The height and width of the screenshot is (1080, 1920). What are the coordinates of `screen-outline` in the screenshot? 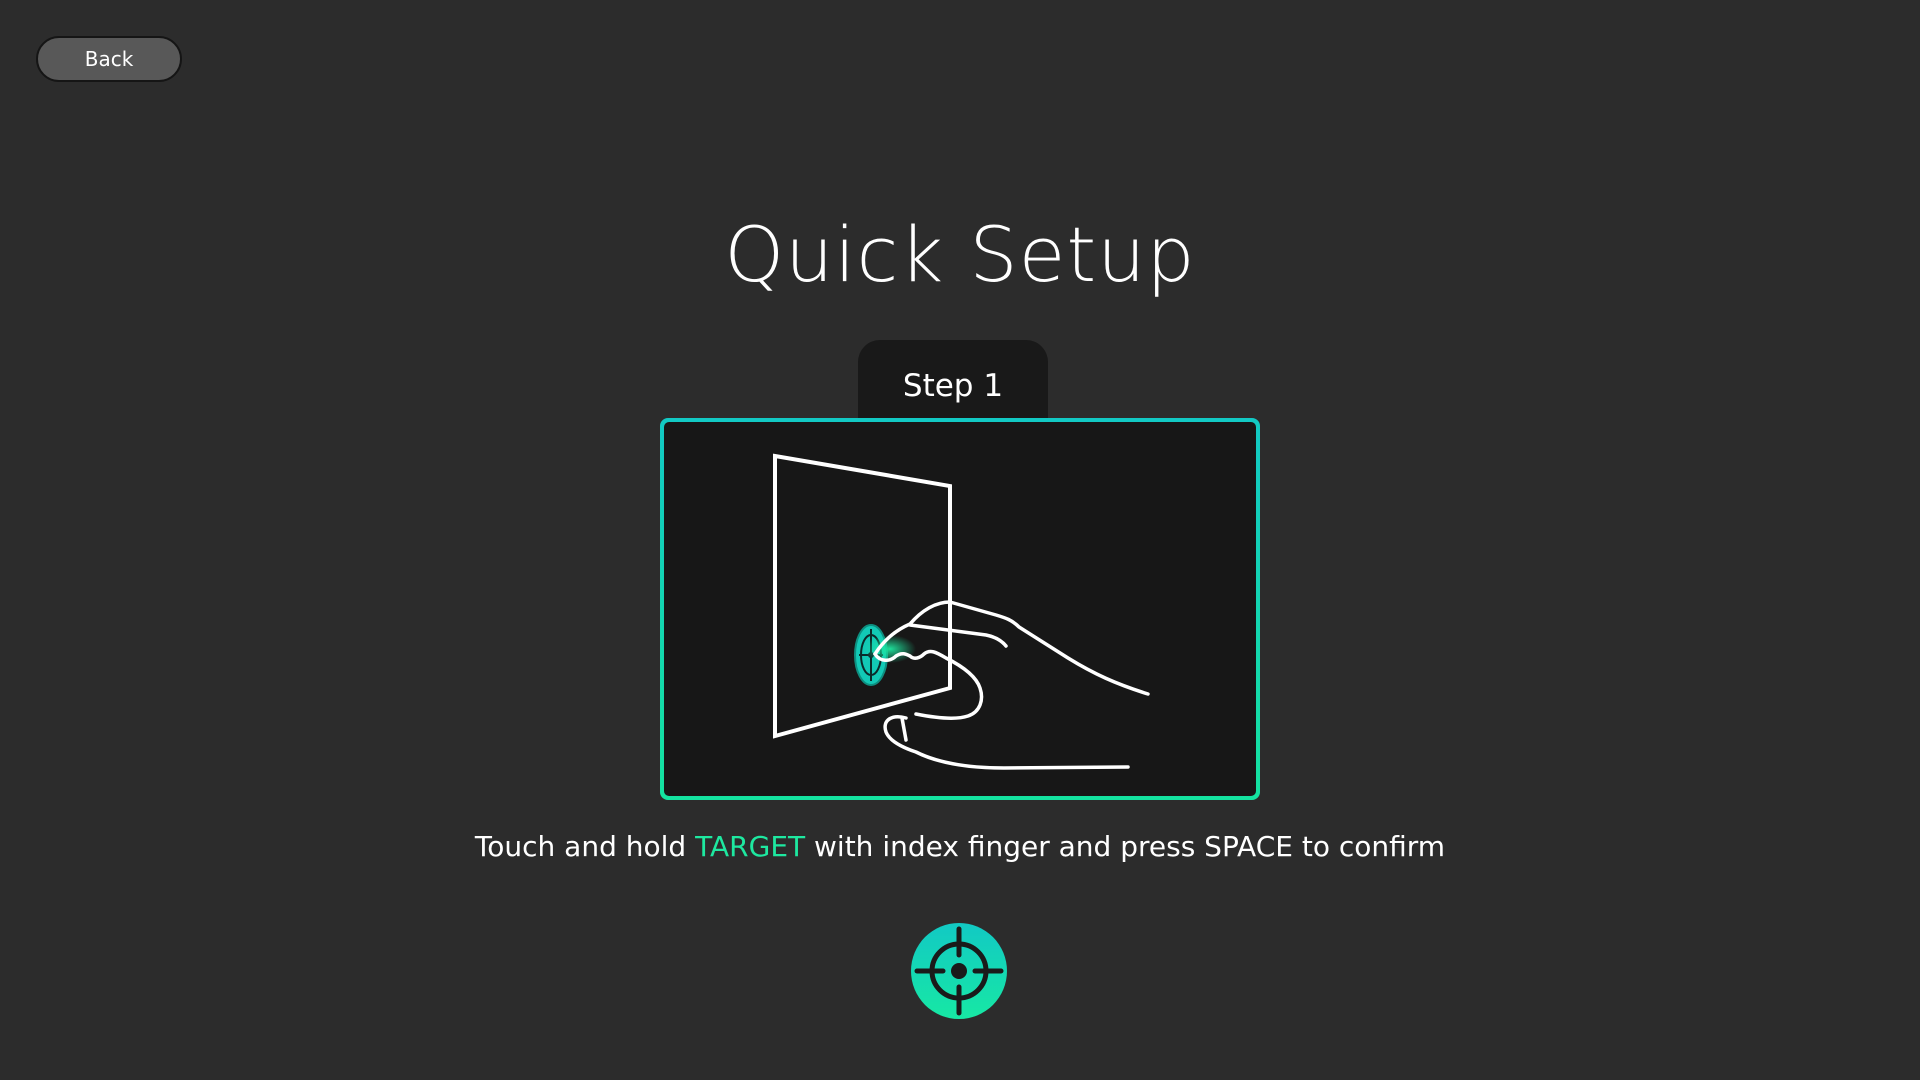 It's located at (862, 596).